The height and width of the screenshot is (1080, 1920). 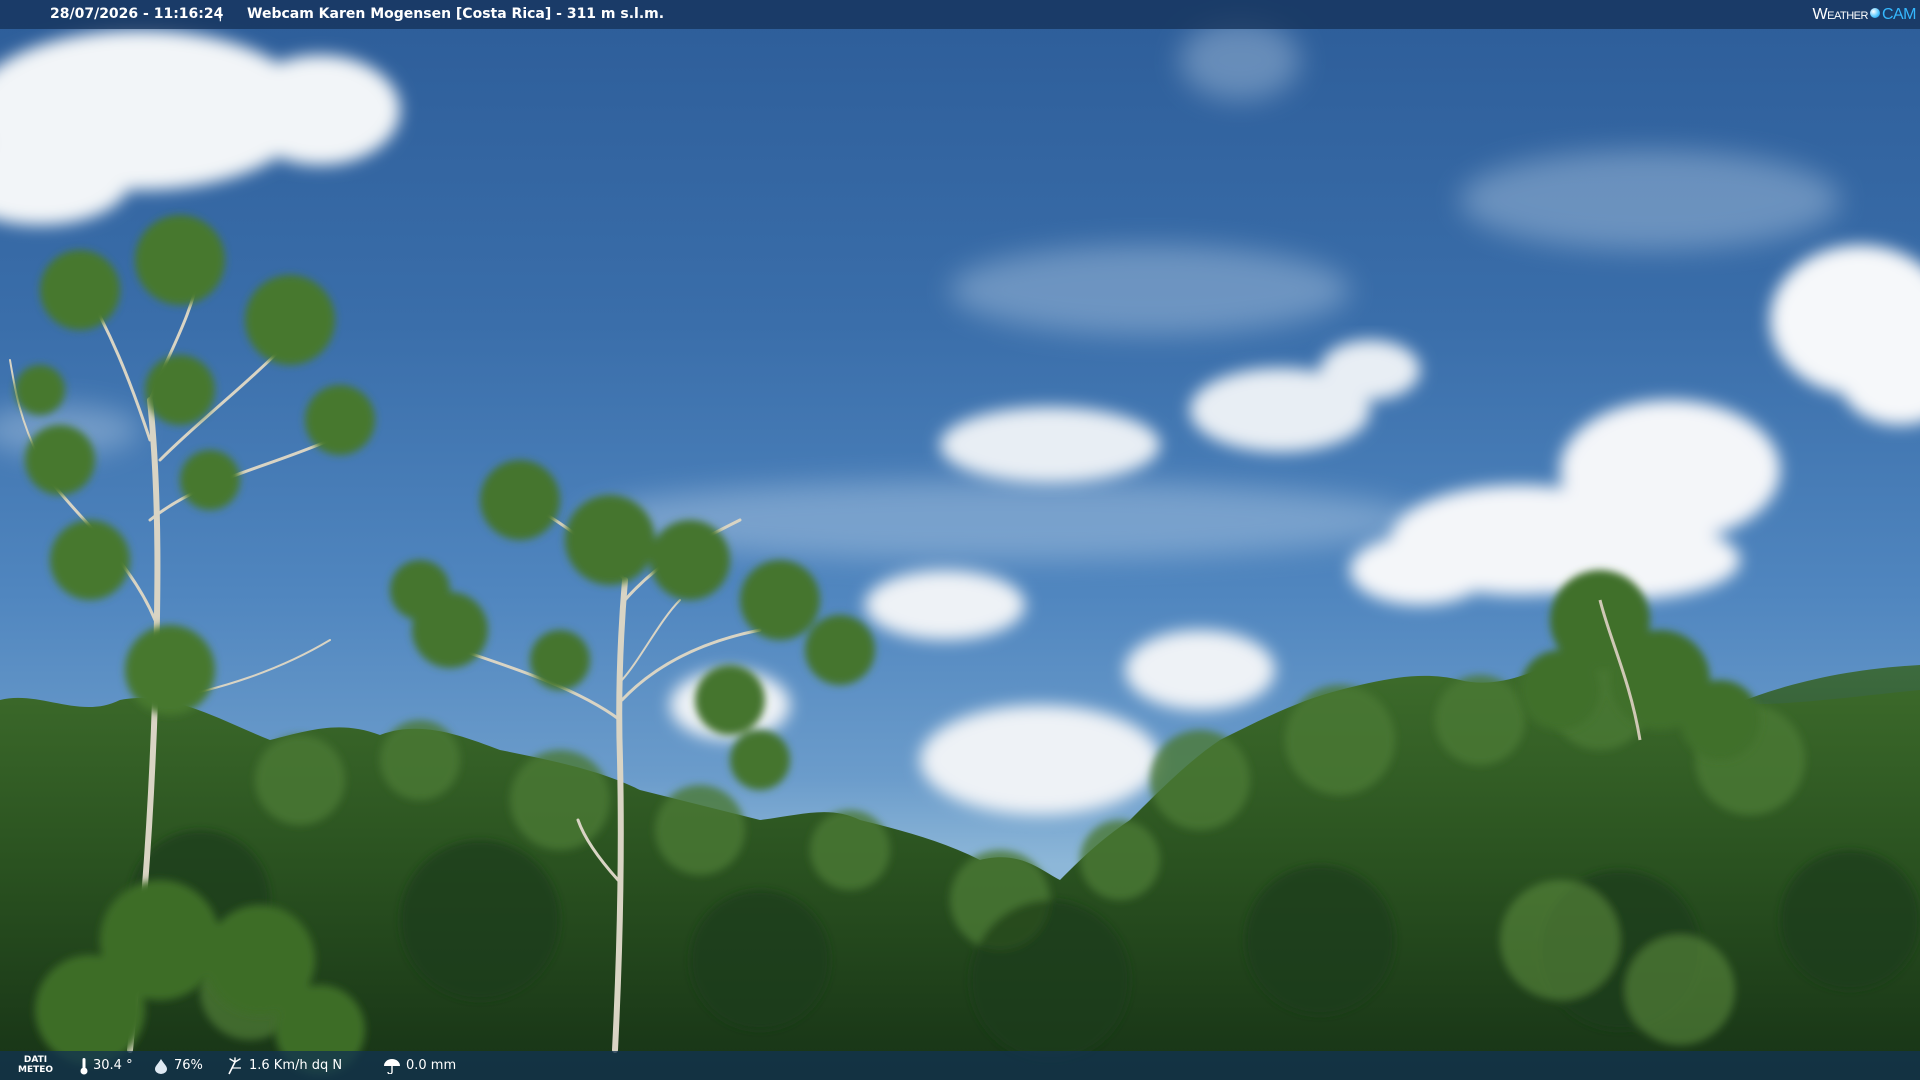 What do you see at coordinates (200, 127) in the screenshot?
I see `cloud-top-left` at bounding box center [200, 127].